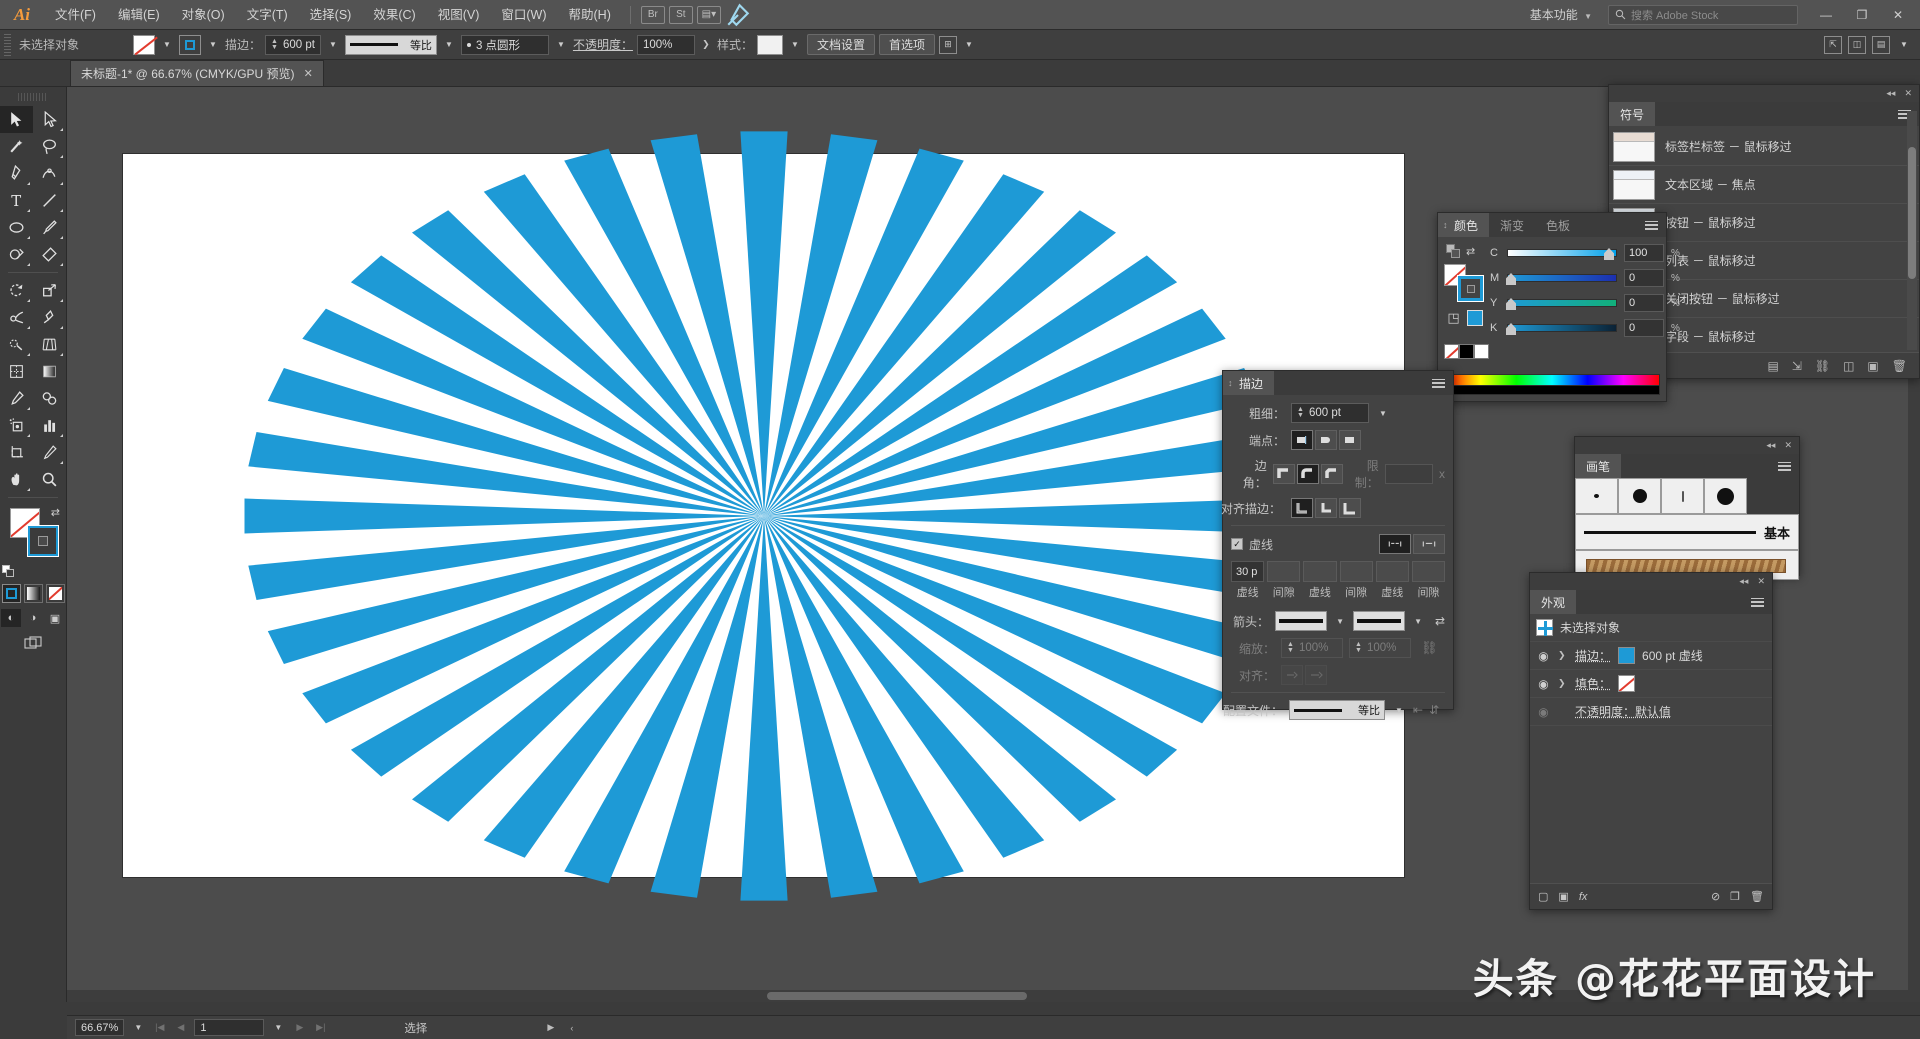  Describe the element at coordinates (180, 1027) in the screenshot. I see `prev-artboard-button: ◀` at that location.